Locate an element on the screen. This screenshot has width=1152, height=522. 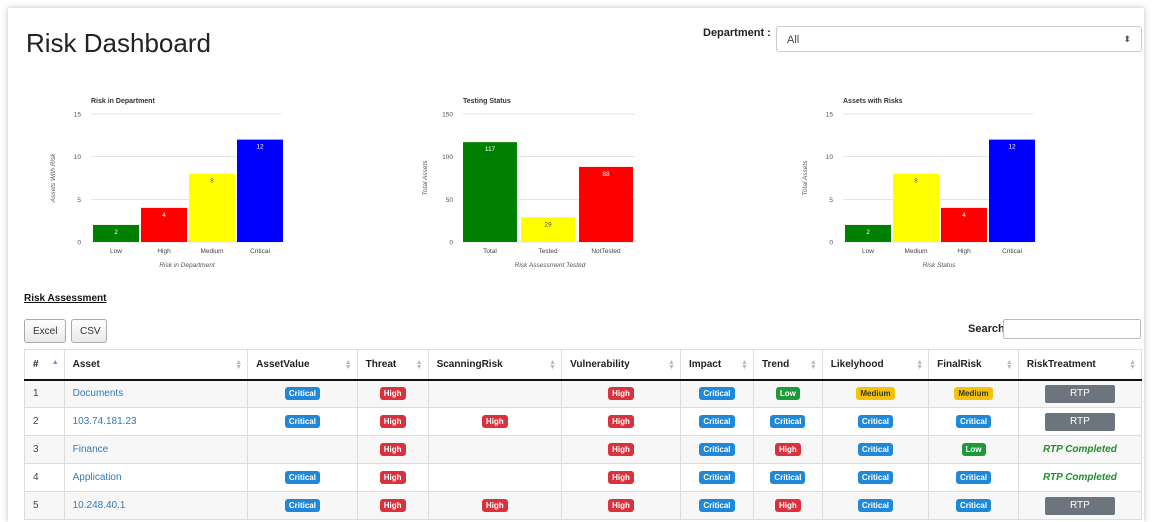
column-header-number: # ▲ is located at coordinates (44, 365).